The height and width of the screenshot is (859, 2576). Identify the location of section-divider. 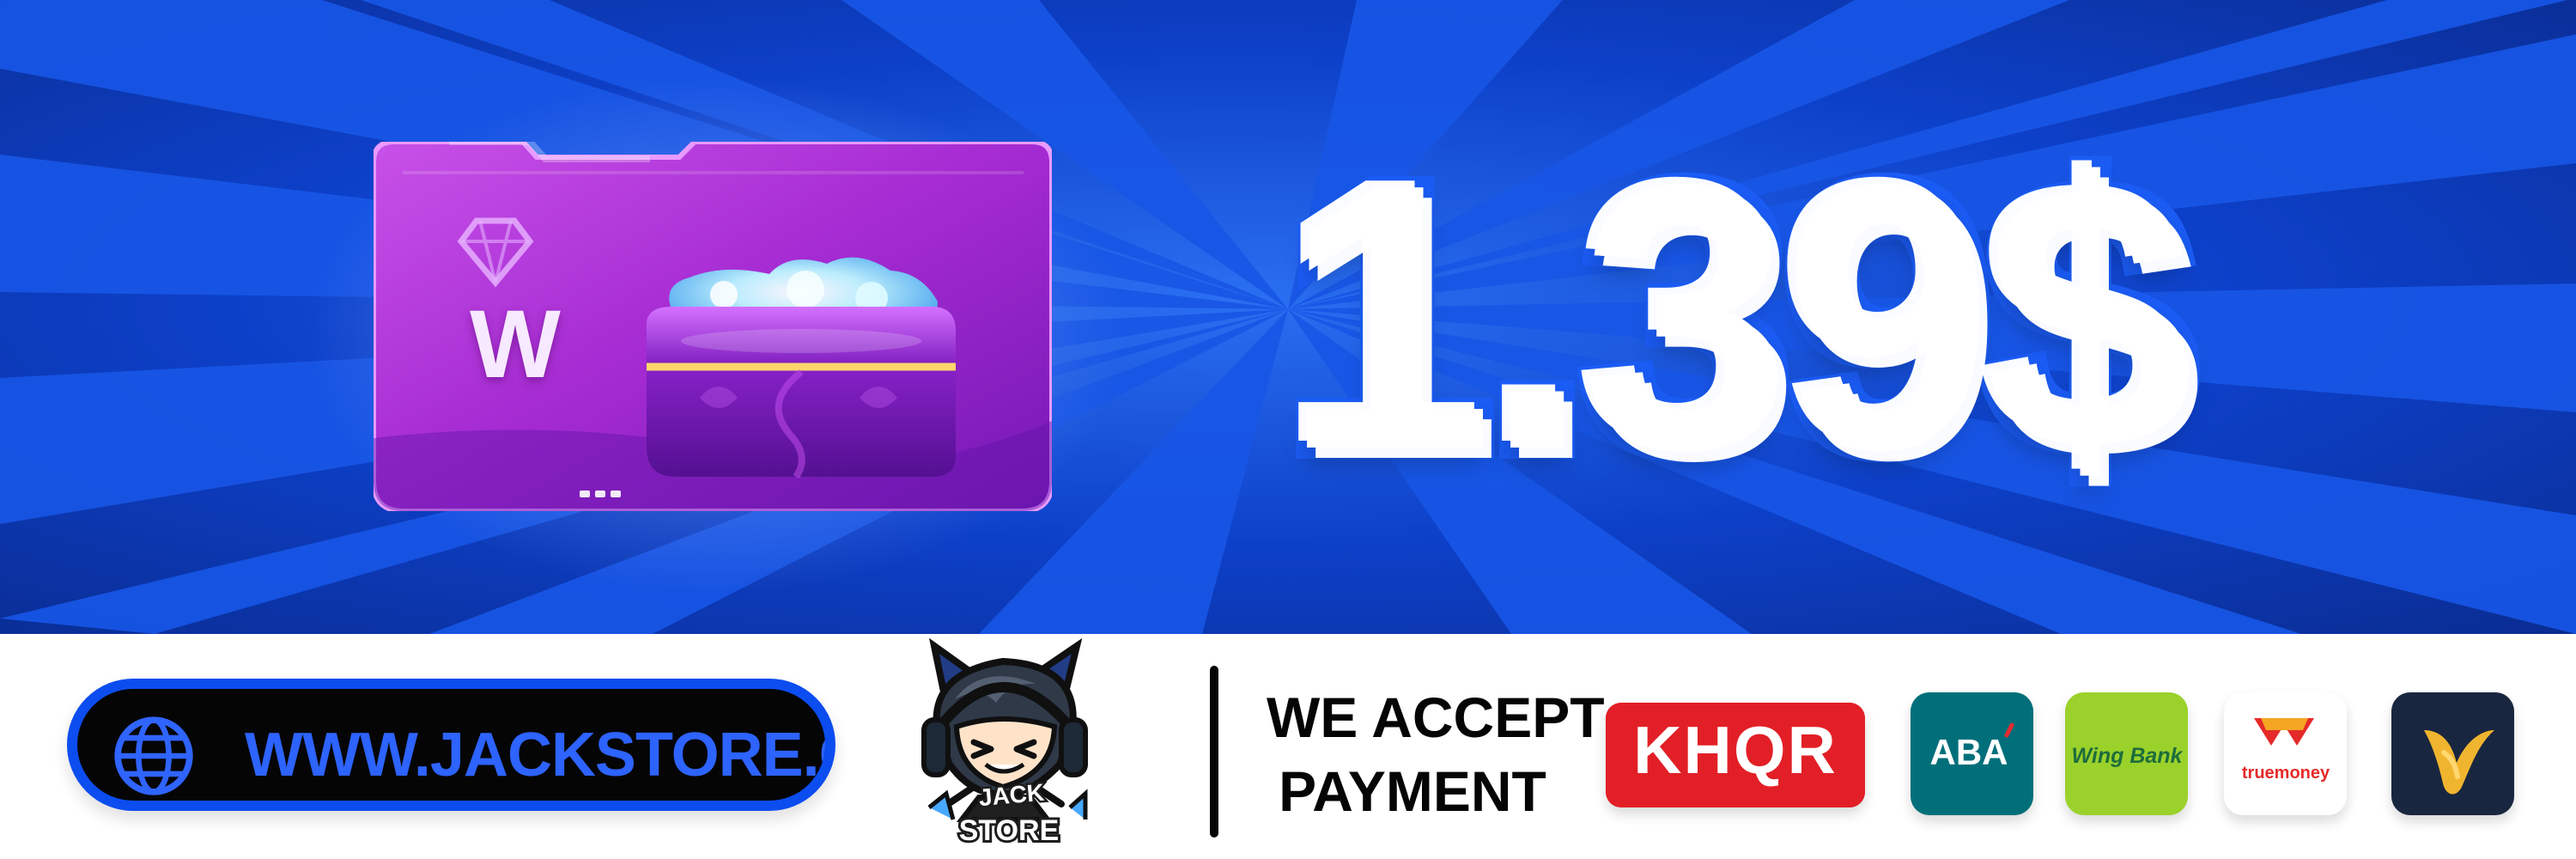
(1214, 752).